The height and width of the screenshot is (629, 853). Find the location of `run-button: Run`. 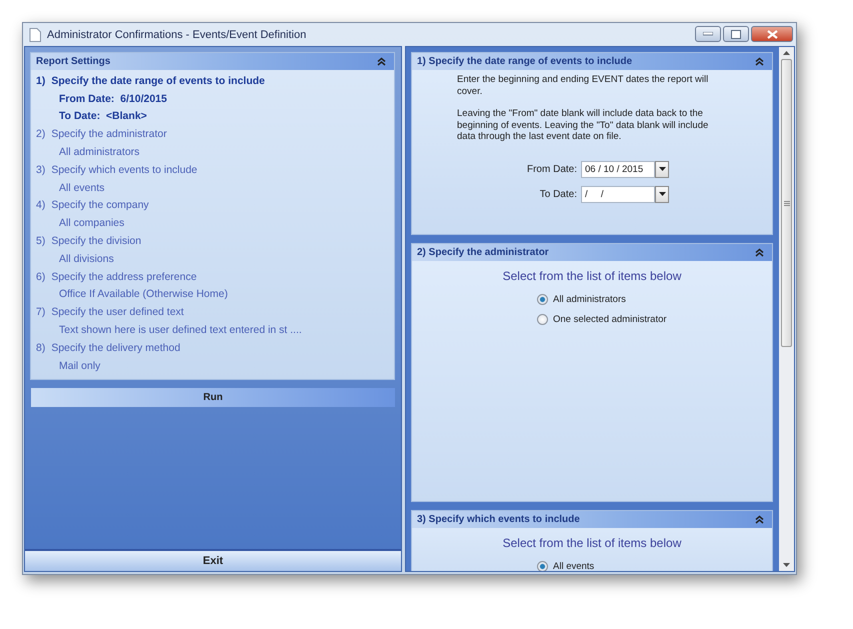

run-button: Run is located at coordinates (213, 397).